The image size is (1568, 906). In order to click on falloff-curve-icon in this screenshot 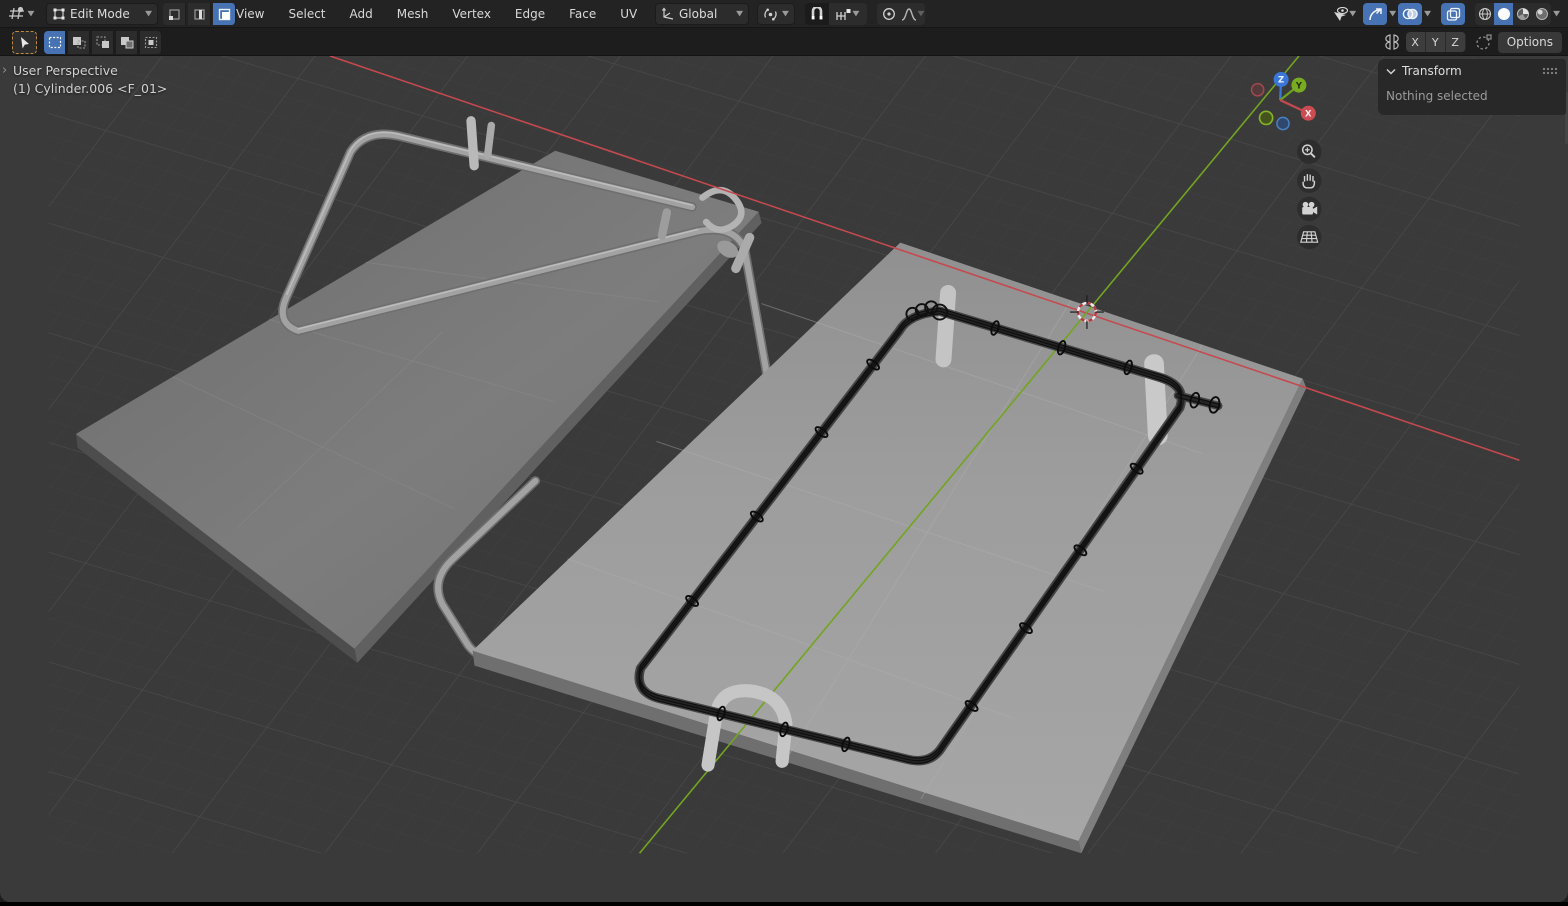, I will do `click(909, 14)`.